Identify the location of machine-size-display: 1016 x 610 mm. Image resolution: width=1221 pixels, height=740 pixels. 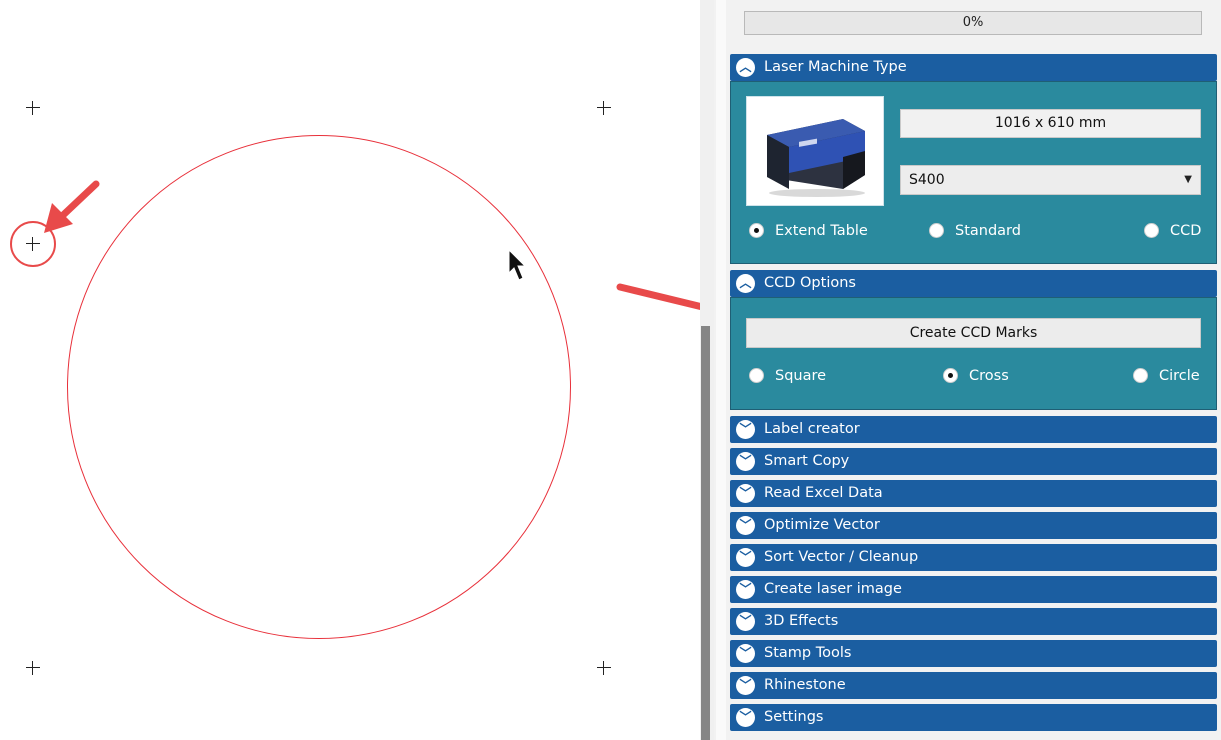
(1050, 123).